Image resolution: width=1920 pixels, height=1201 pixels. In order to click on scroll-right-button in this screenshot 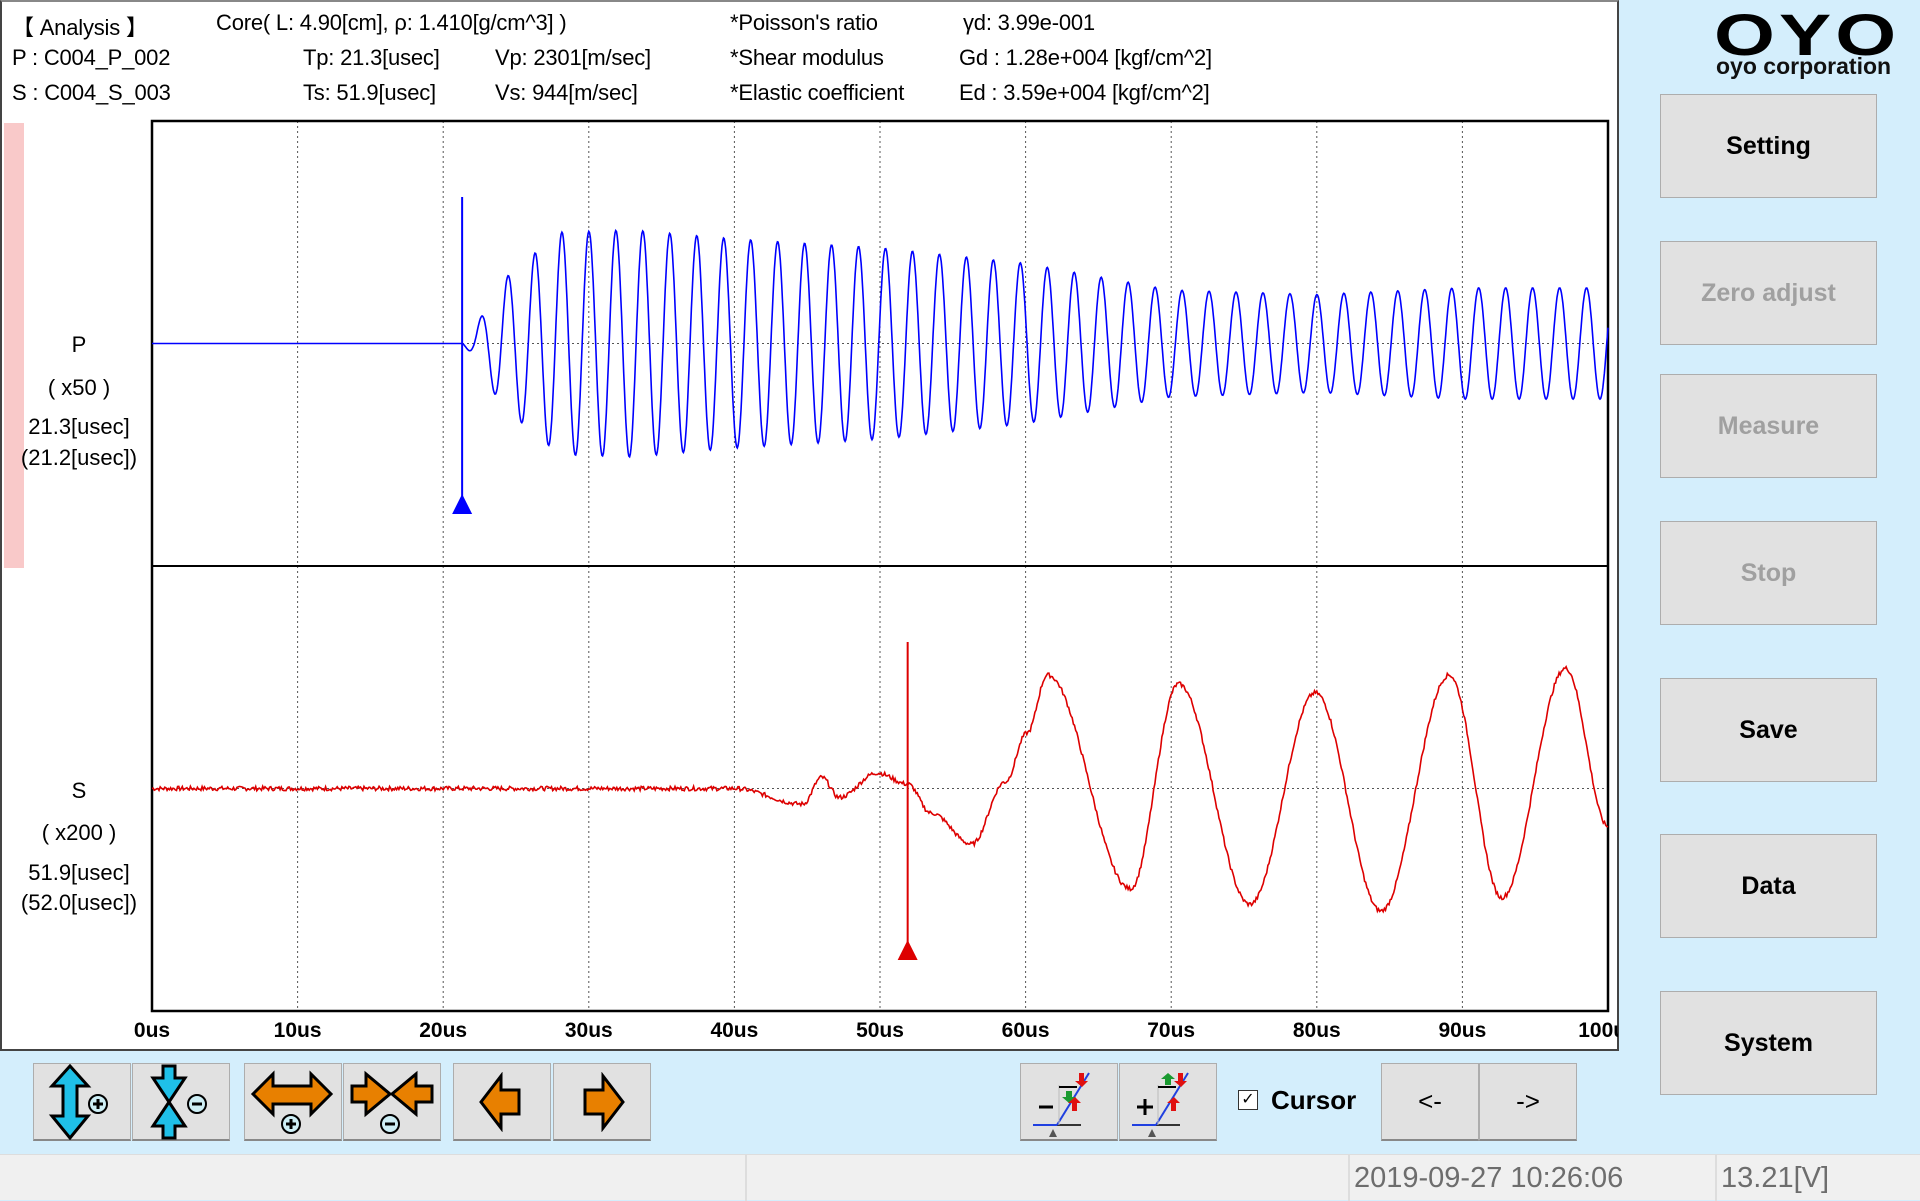, I will do `click(602, 1102)`.